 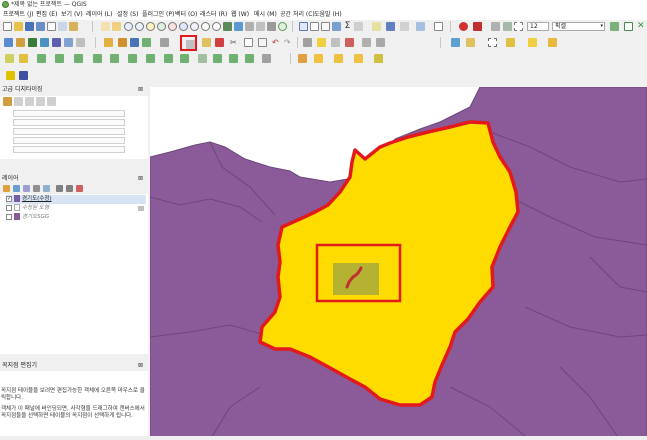 I want to click on snapping-tolerance-input: 12, so click(x=538, y=26).